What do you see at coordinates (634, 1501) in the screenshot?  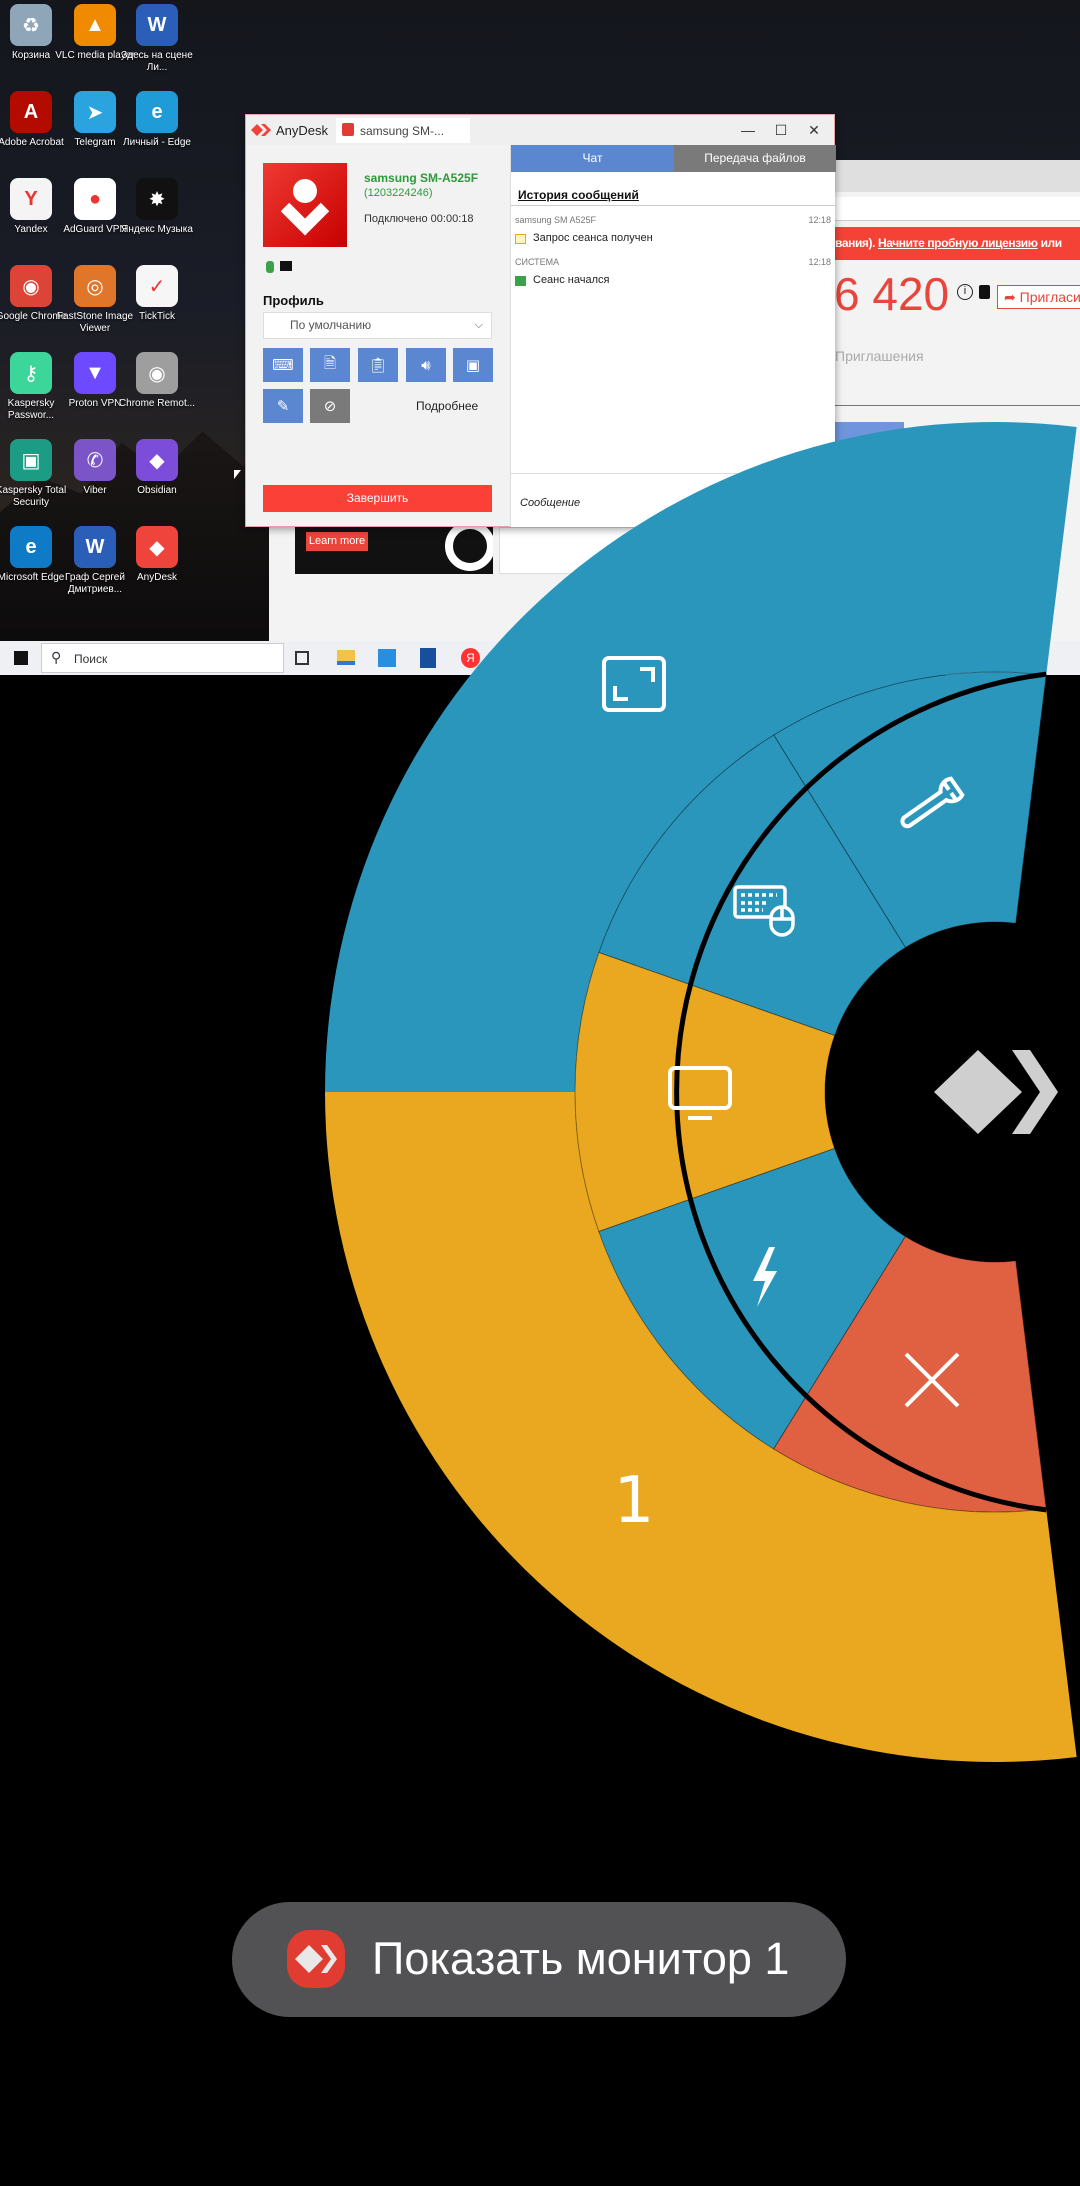 I see `monitor-number-label: 1` at bounding box center [634, 1501].